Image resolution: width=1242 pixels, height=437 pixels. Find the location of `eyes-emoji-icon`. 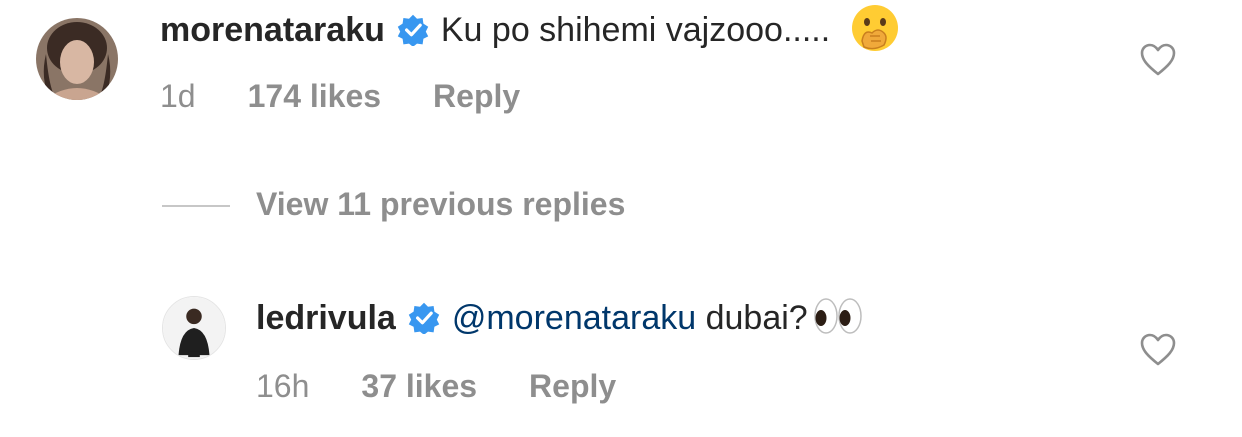

eyes-emoji-icon is located at coordinates (838, 318).